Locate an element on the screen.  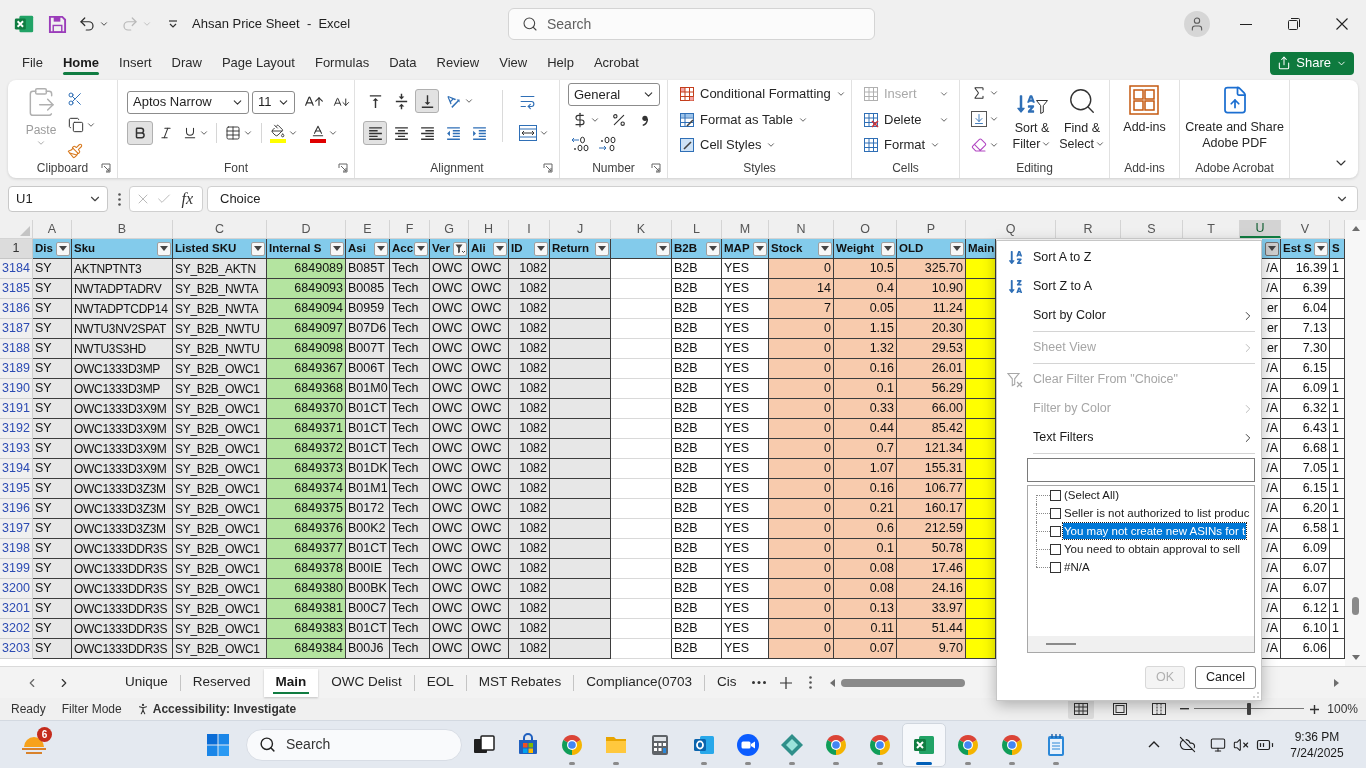
horizontal-scrollbar is located at coordinates (1141, 644).